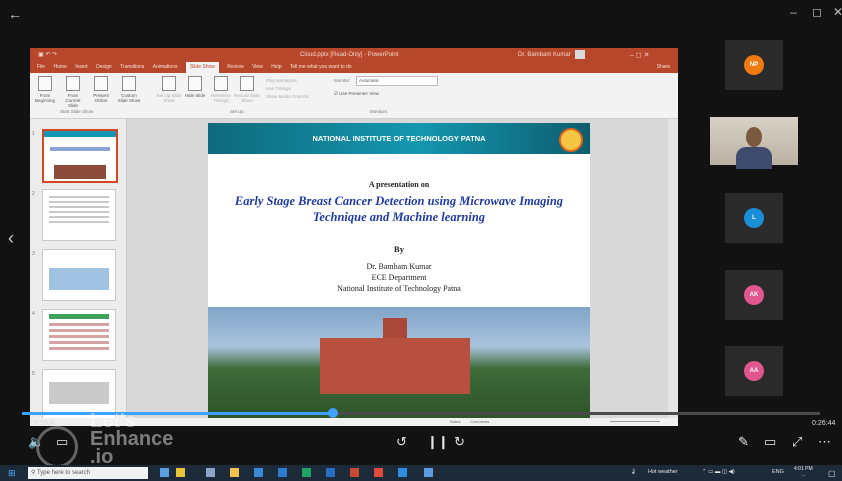  I want to click on present-online-button: Present Online, so click(101, 89).